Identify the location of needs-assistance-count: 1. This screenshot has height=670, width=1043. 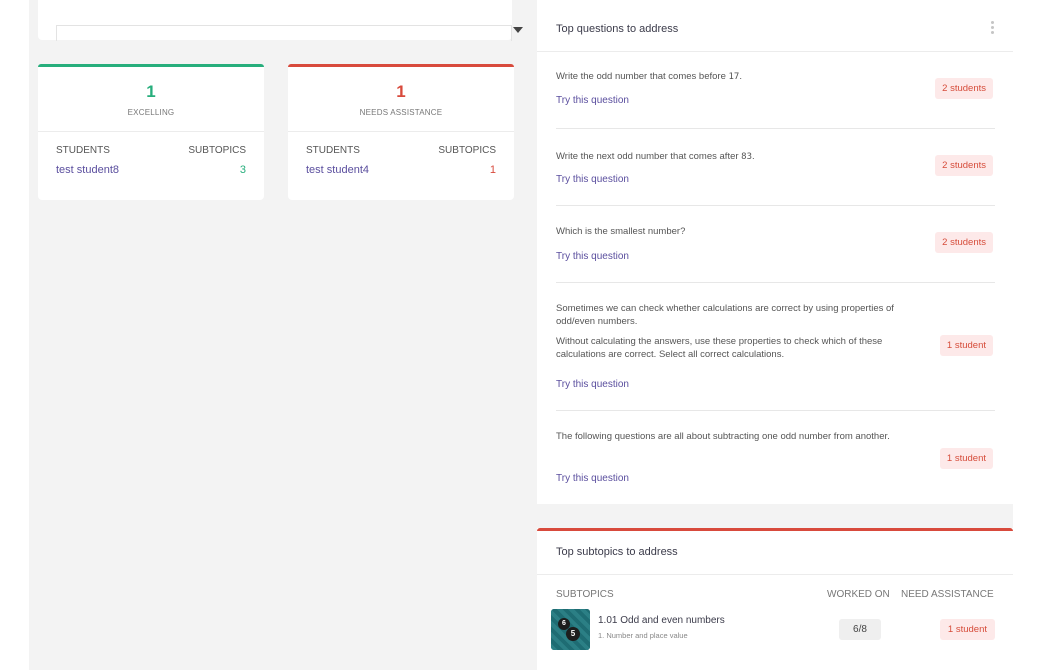
(401, 91).